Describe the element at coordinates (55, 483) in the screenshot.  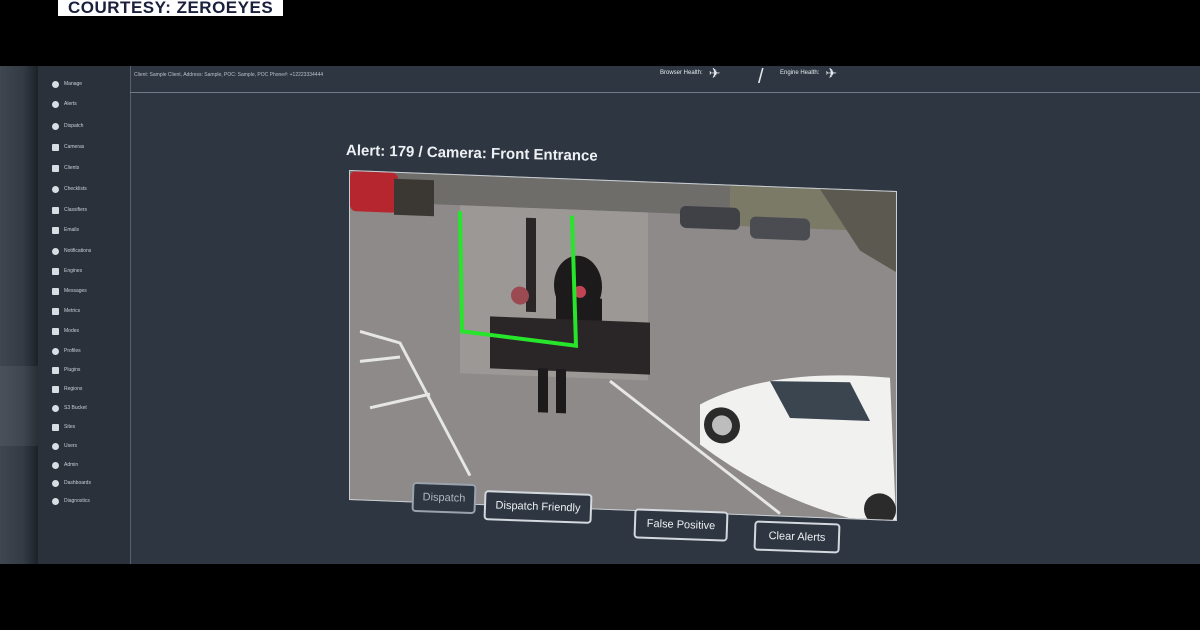
I see `dashboard-icon` at that location.